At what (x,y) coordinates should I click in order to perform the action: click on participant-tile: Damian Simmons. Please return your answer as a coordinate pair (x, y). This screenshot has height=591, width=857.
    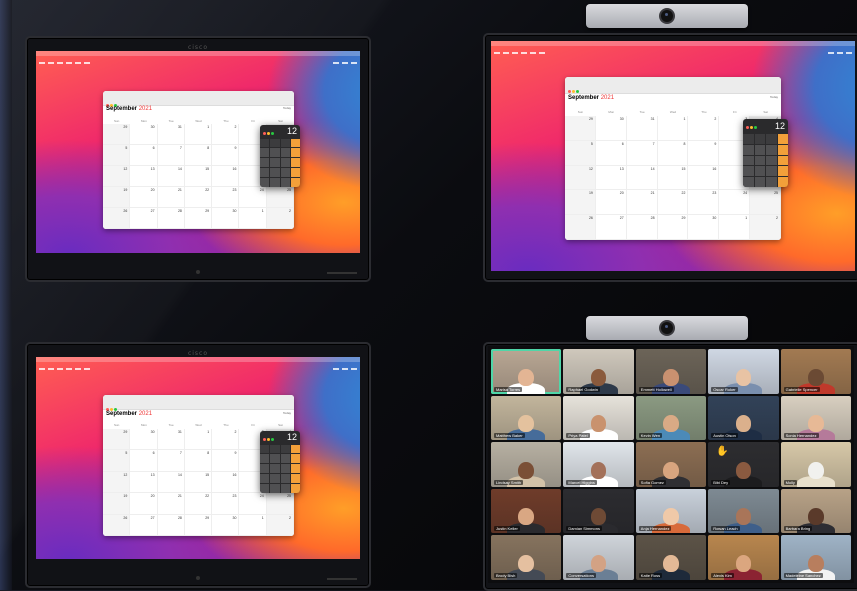
    Looking at the image, I should click on (598, 511).